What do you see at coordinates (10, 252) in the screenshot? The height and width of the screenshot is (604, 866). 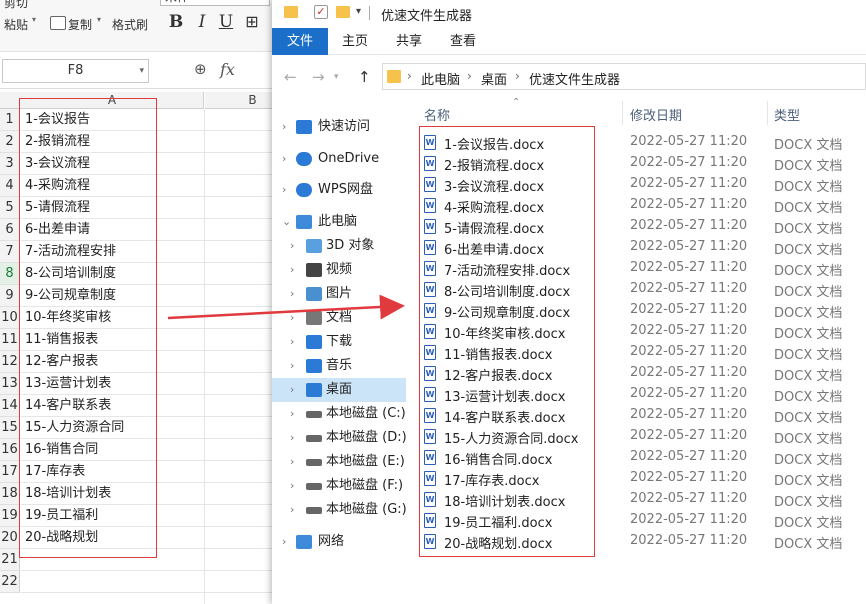 I see `row-header: 7` at bounding box center [10, 252].